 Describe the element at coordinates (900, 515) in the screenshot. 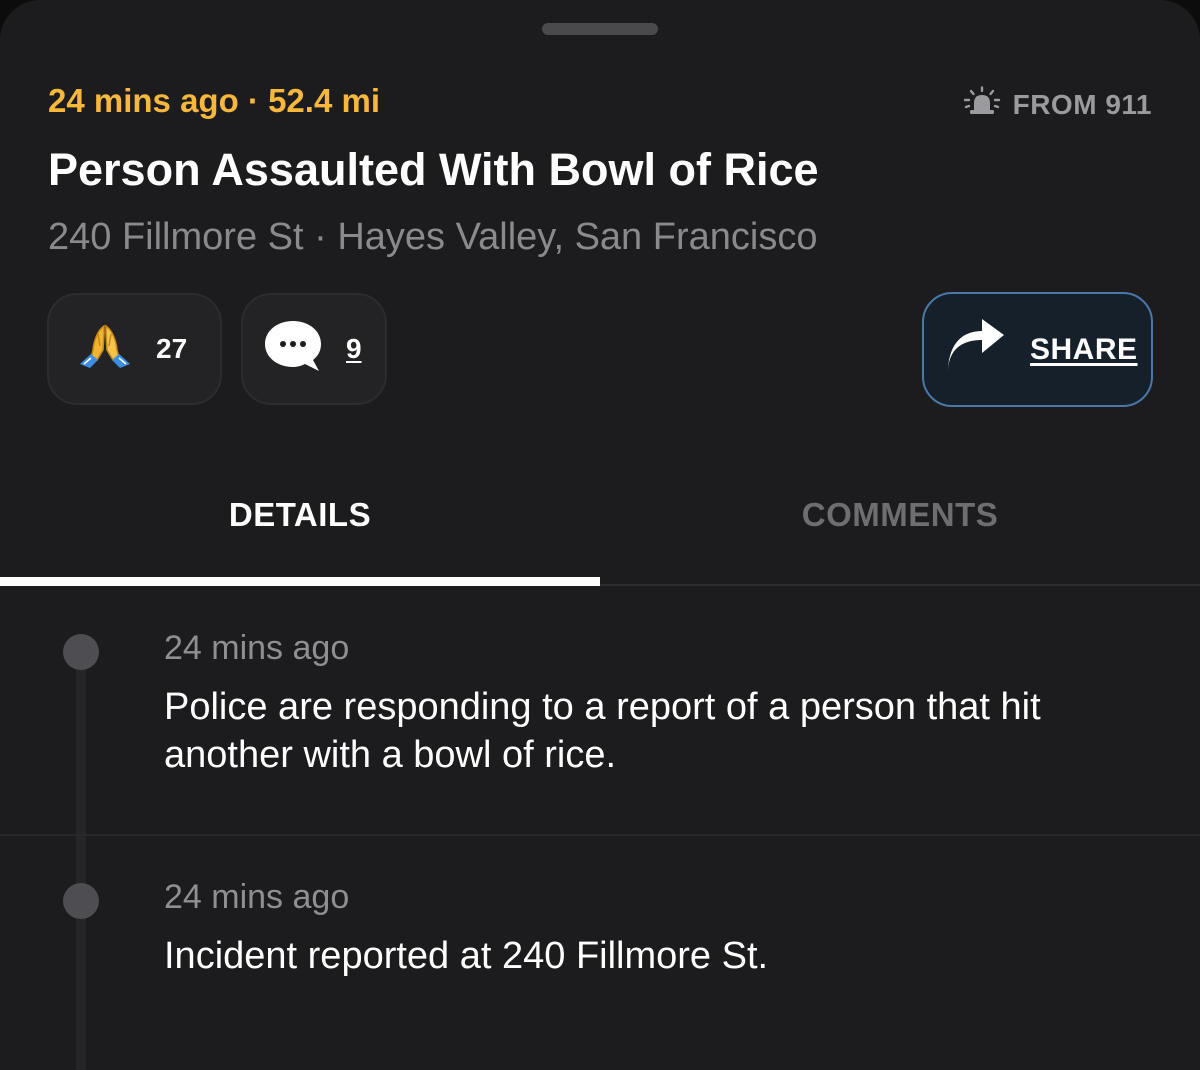

I see `tab-comments: COMMENTS` at that location.